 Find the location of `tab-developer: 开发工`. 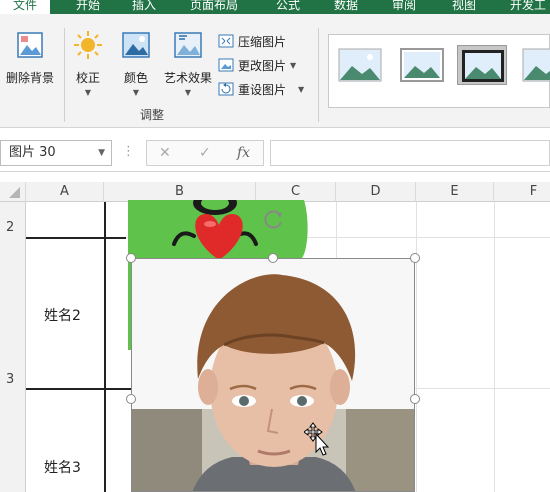

tab-developer: 开发工 is located at coordinates (528, 7).